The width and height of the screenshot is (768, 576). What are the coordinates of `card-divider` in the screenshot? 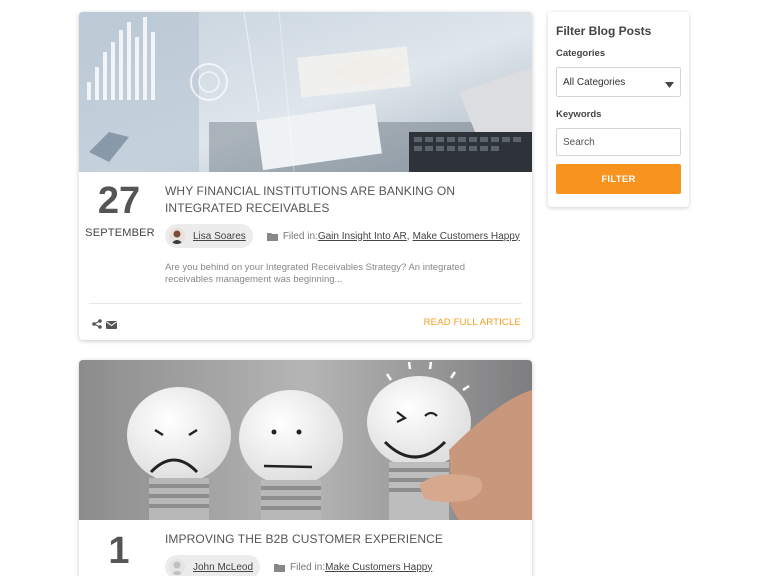 It's located at (305, 303).